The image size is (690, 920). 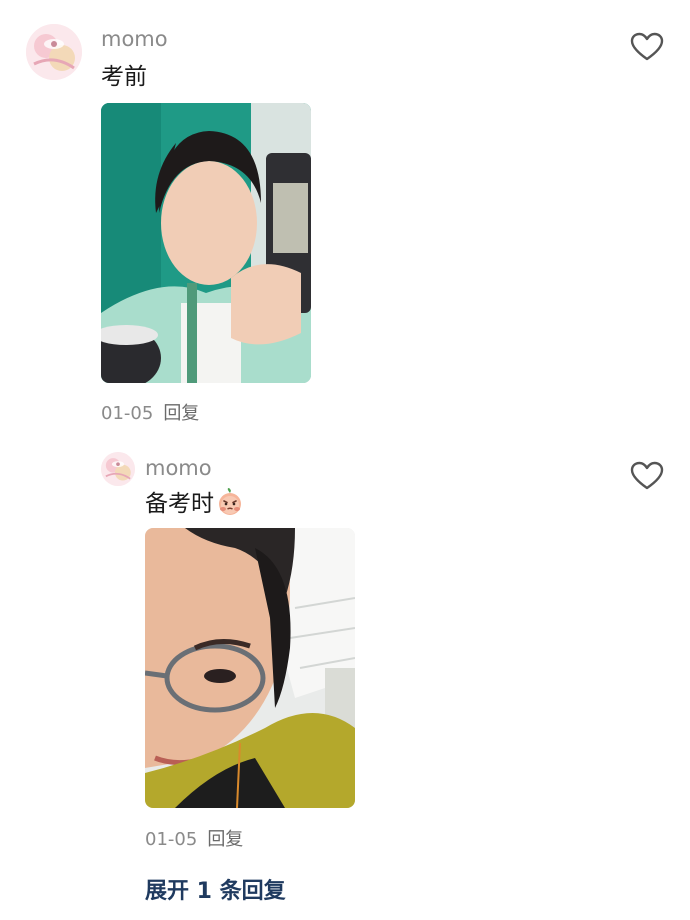 What do you see at coordinates (647, 476) in the screenshot?
I see `reply-like-heart-icon` at bounding box center [647, 476].